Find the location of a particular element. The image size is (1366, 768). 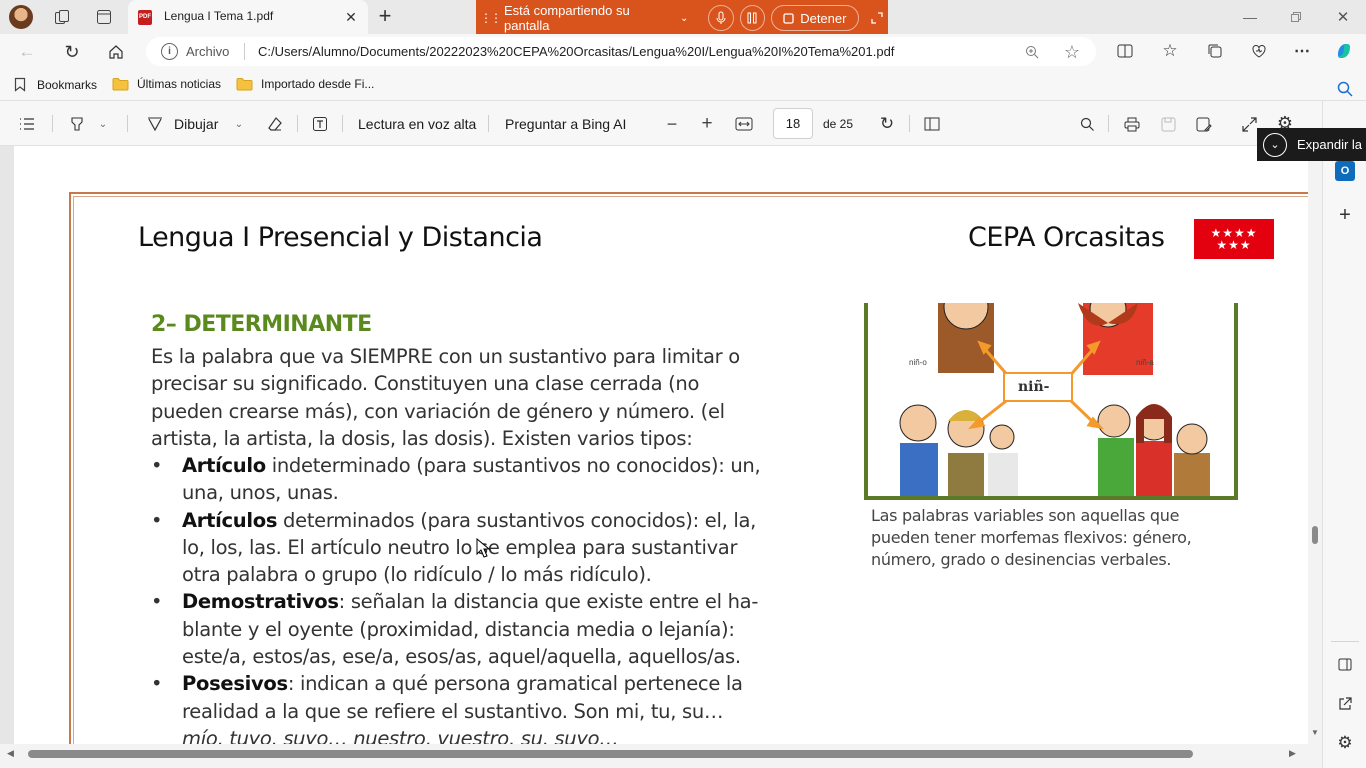

zoom-in-icon: + is located at coordinates (707, 124).